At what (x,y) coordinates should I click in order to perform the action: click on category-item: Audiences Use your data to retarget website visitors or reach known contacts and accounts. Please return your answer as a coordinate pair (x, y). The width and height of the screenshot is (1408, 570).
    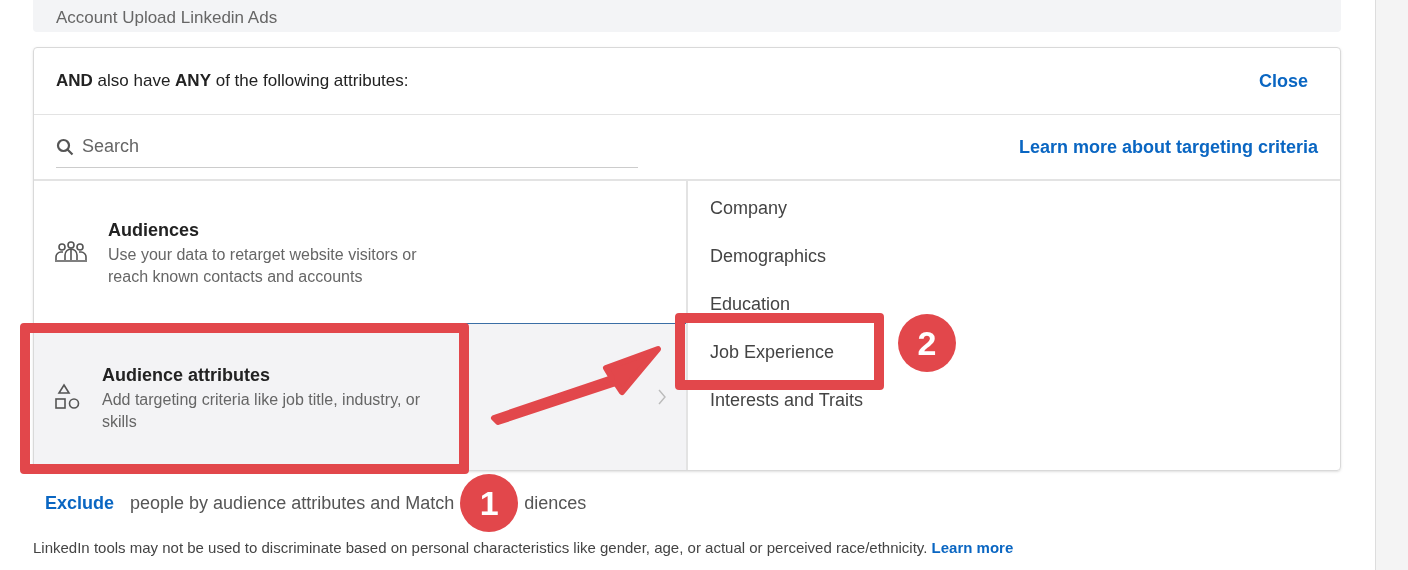
    Looking at the image, I should click on (360, 252).